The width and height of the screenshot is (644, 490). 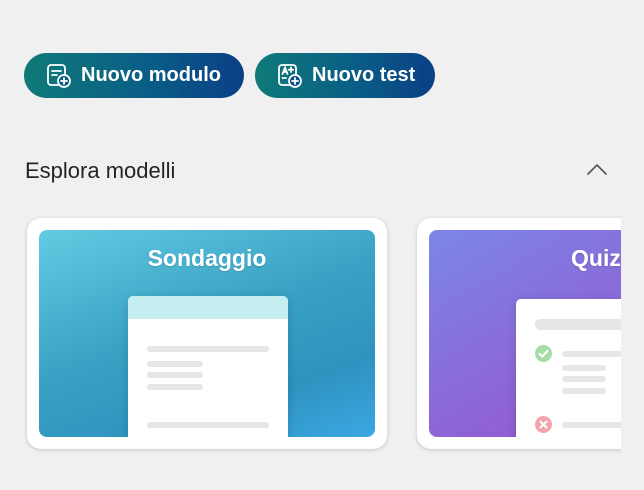 What do you see at coordinates (597, 170) in the screenshot?
I see `collapse-button` at bounding box center [597, 170].